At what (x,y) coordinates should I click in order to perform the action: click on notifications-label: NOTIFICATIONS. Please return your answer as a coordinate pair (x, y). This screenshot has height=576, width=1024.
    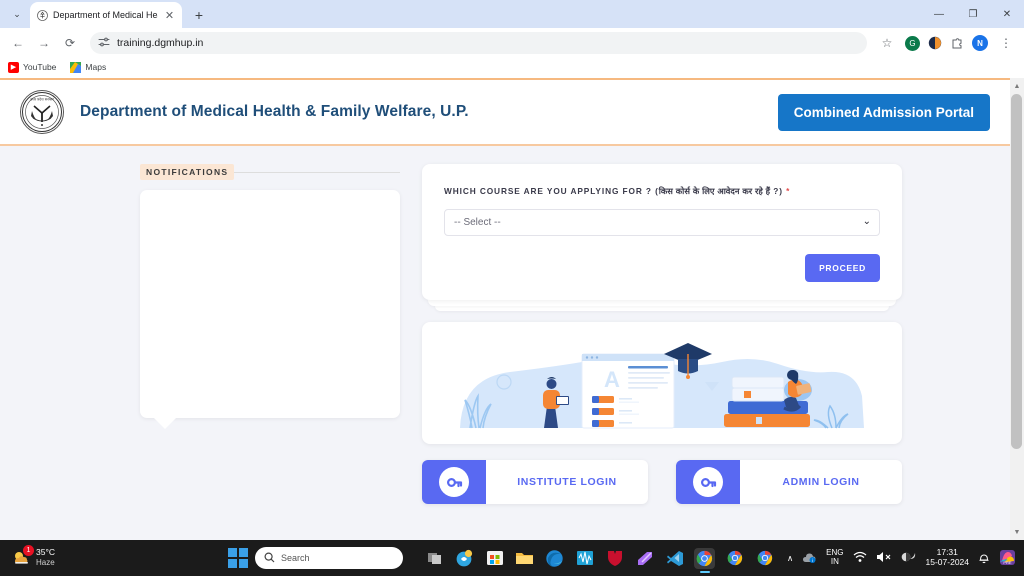
    Looking at the image, I should click on (187, 172).